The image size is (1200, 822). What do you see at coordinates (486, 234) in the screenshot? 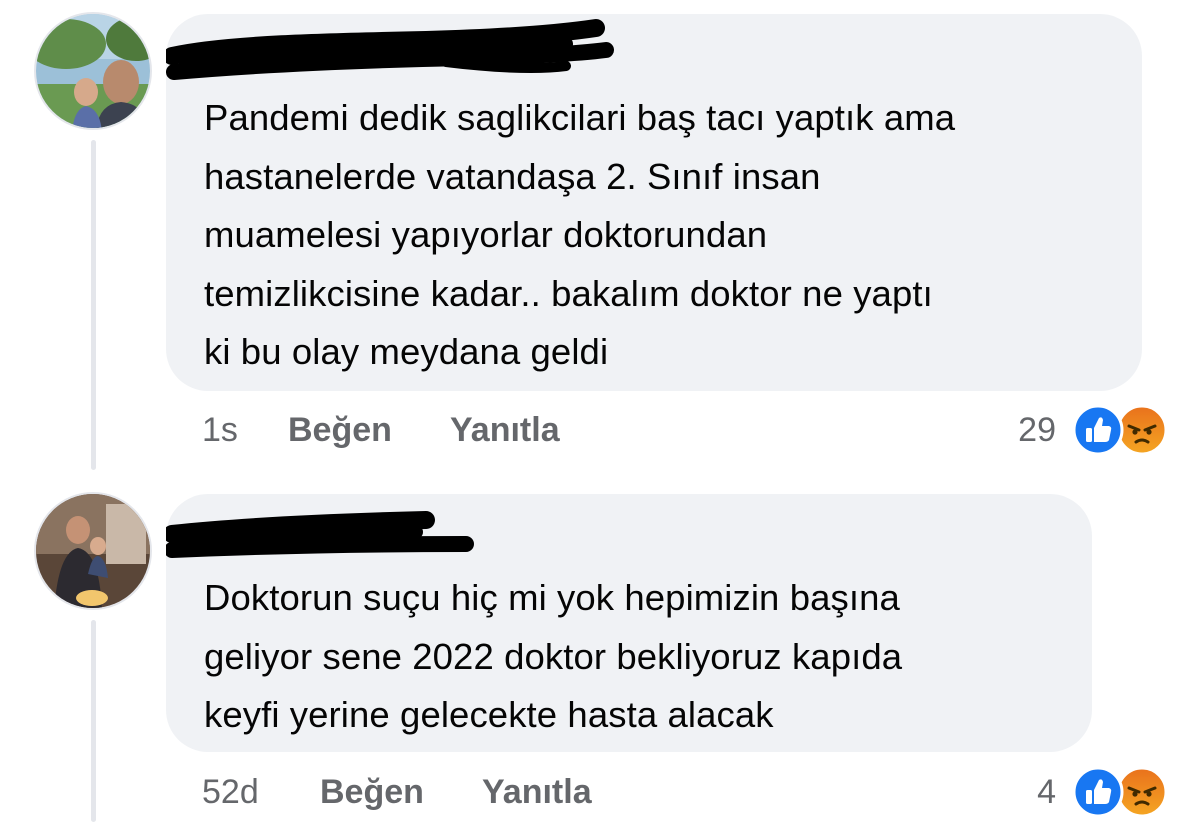
I see `comment-line: muamelesi yapıyorlar doktorundan` at bounding box center [486, 234].